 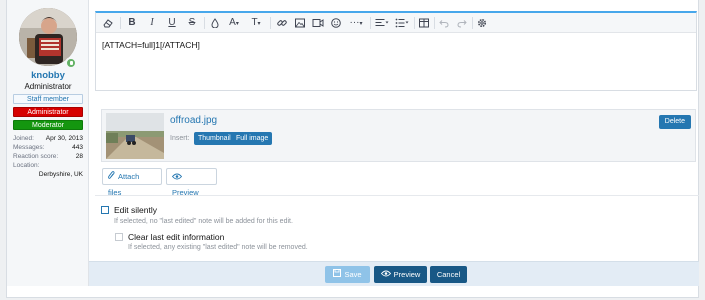 What do you see at coordinates (111, 177) in the screenshot?
I see `paperclip-icon` at bounding box center [111, 177].